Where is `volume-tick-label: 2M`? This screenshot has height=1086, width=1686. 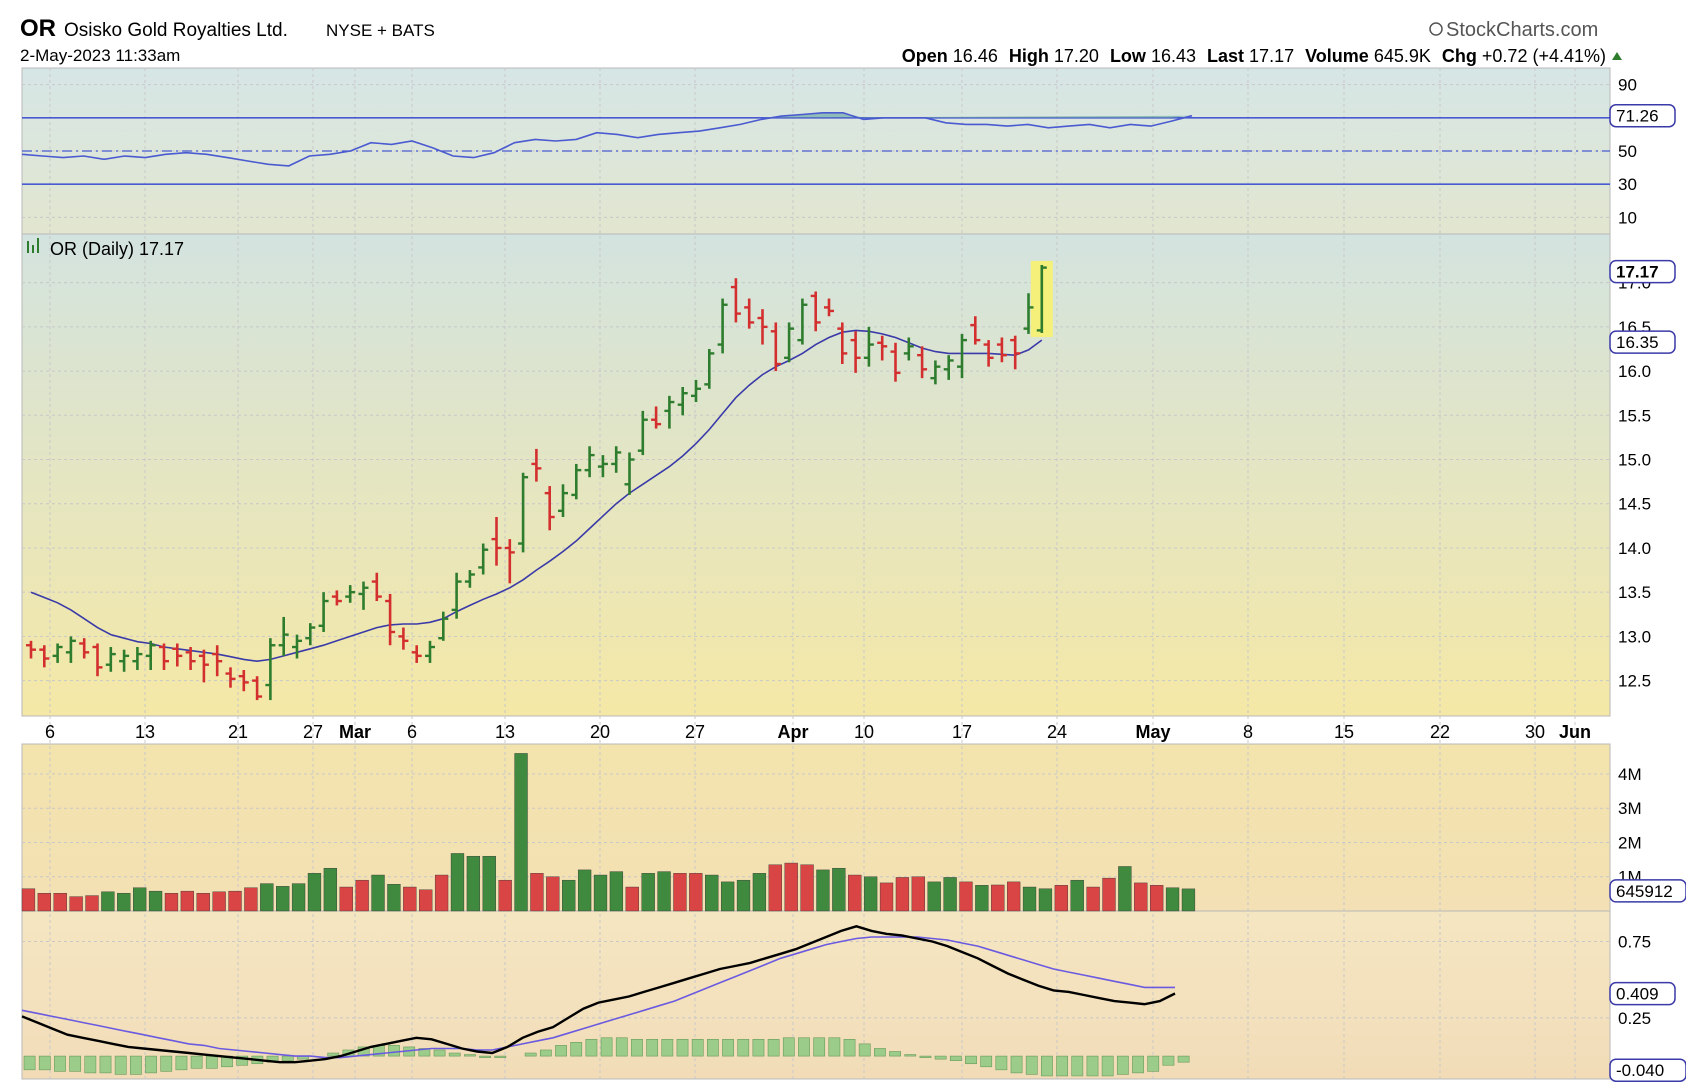
volume-tick-label: 2M is located at coordinates (1630, 842).